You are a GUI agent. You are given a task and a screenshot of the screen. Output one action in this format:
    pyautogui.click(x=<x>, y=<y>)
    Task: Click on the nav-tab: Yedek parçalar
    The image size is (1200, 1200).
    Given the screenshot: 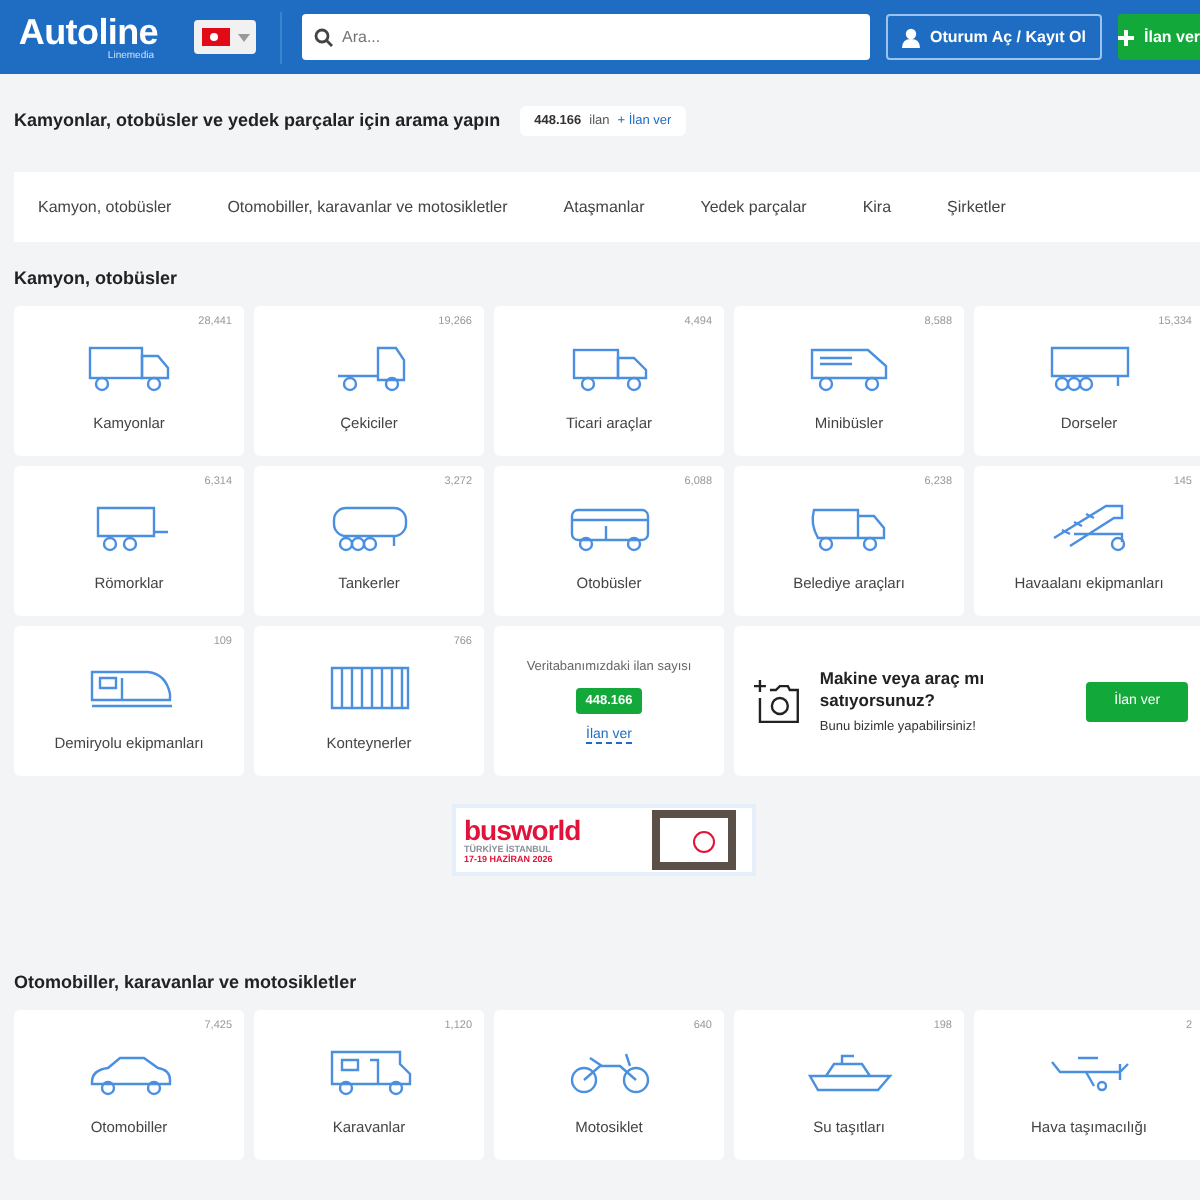 What is the action you would take?
    pyautogui.click(x=753, y=207)
    